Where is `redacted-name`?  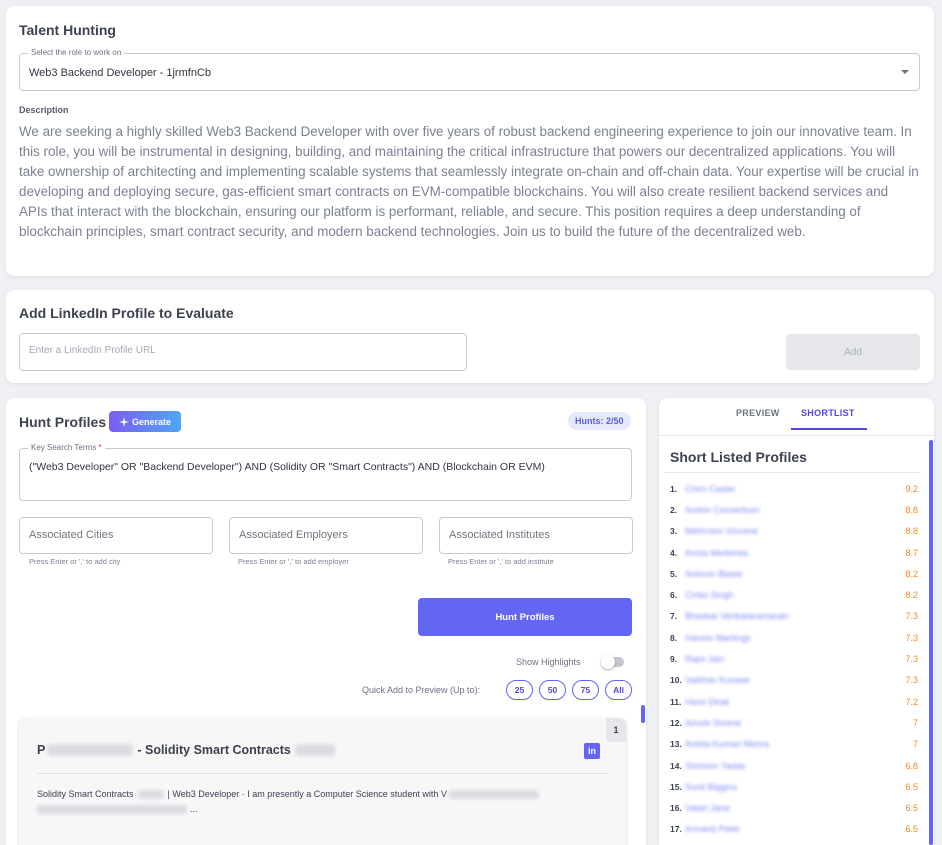 redacted-name is located at coordinates (90, 750).